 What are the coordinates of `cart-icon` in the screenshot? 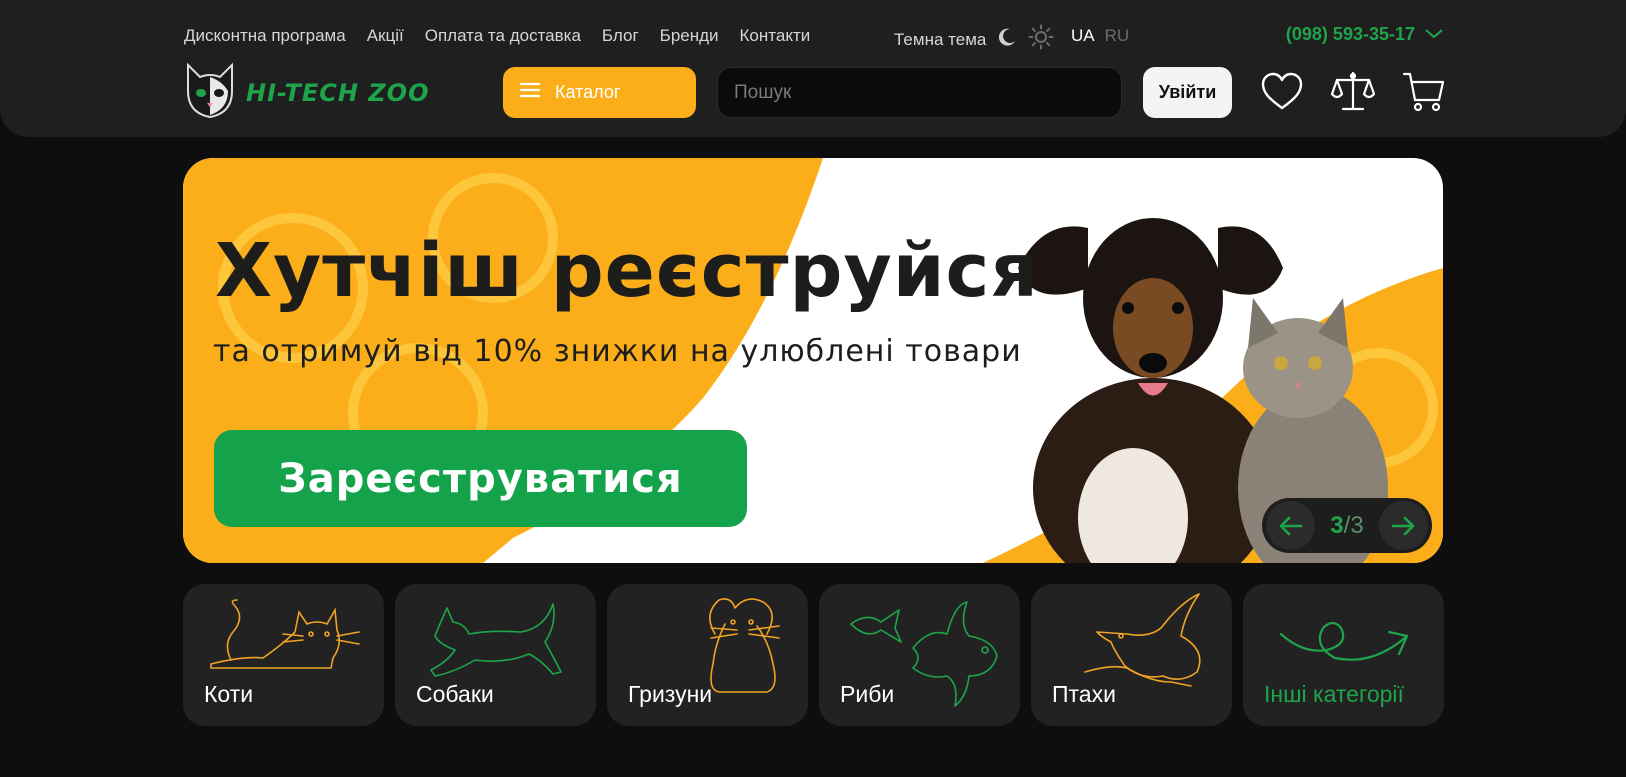 It's located at (1424, 94).